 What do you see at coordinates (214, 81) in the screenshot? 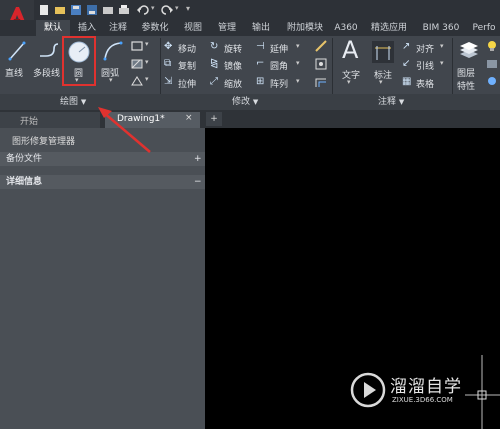
I see `scale-icon: ⤢` at bounding box center [214, 81].